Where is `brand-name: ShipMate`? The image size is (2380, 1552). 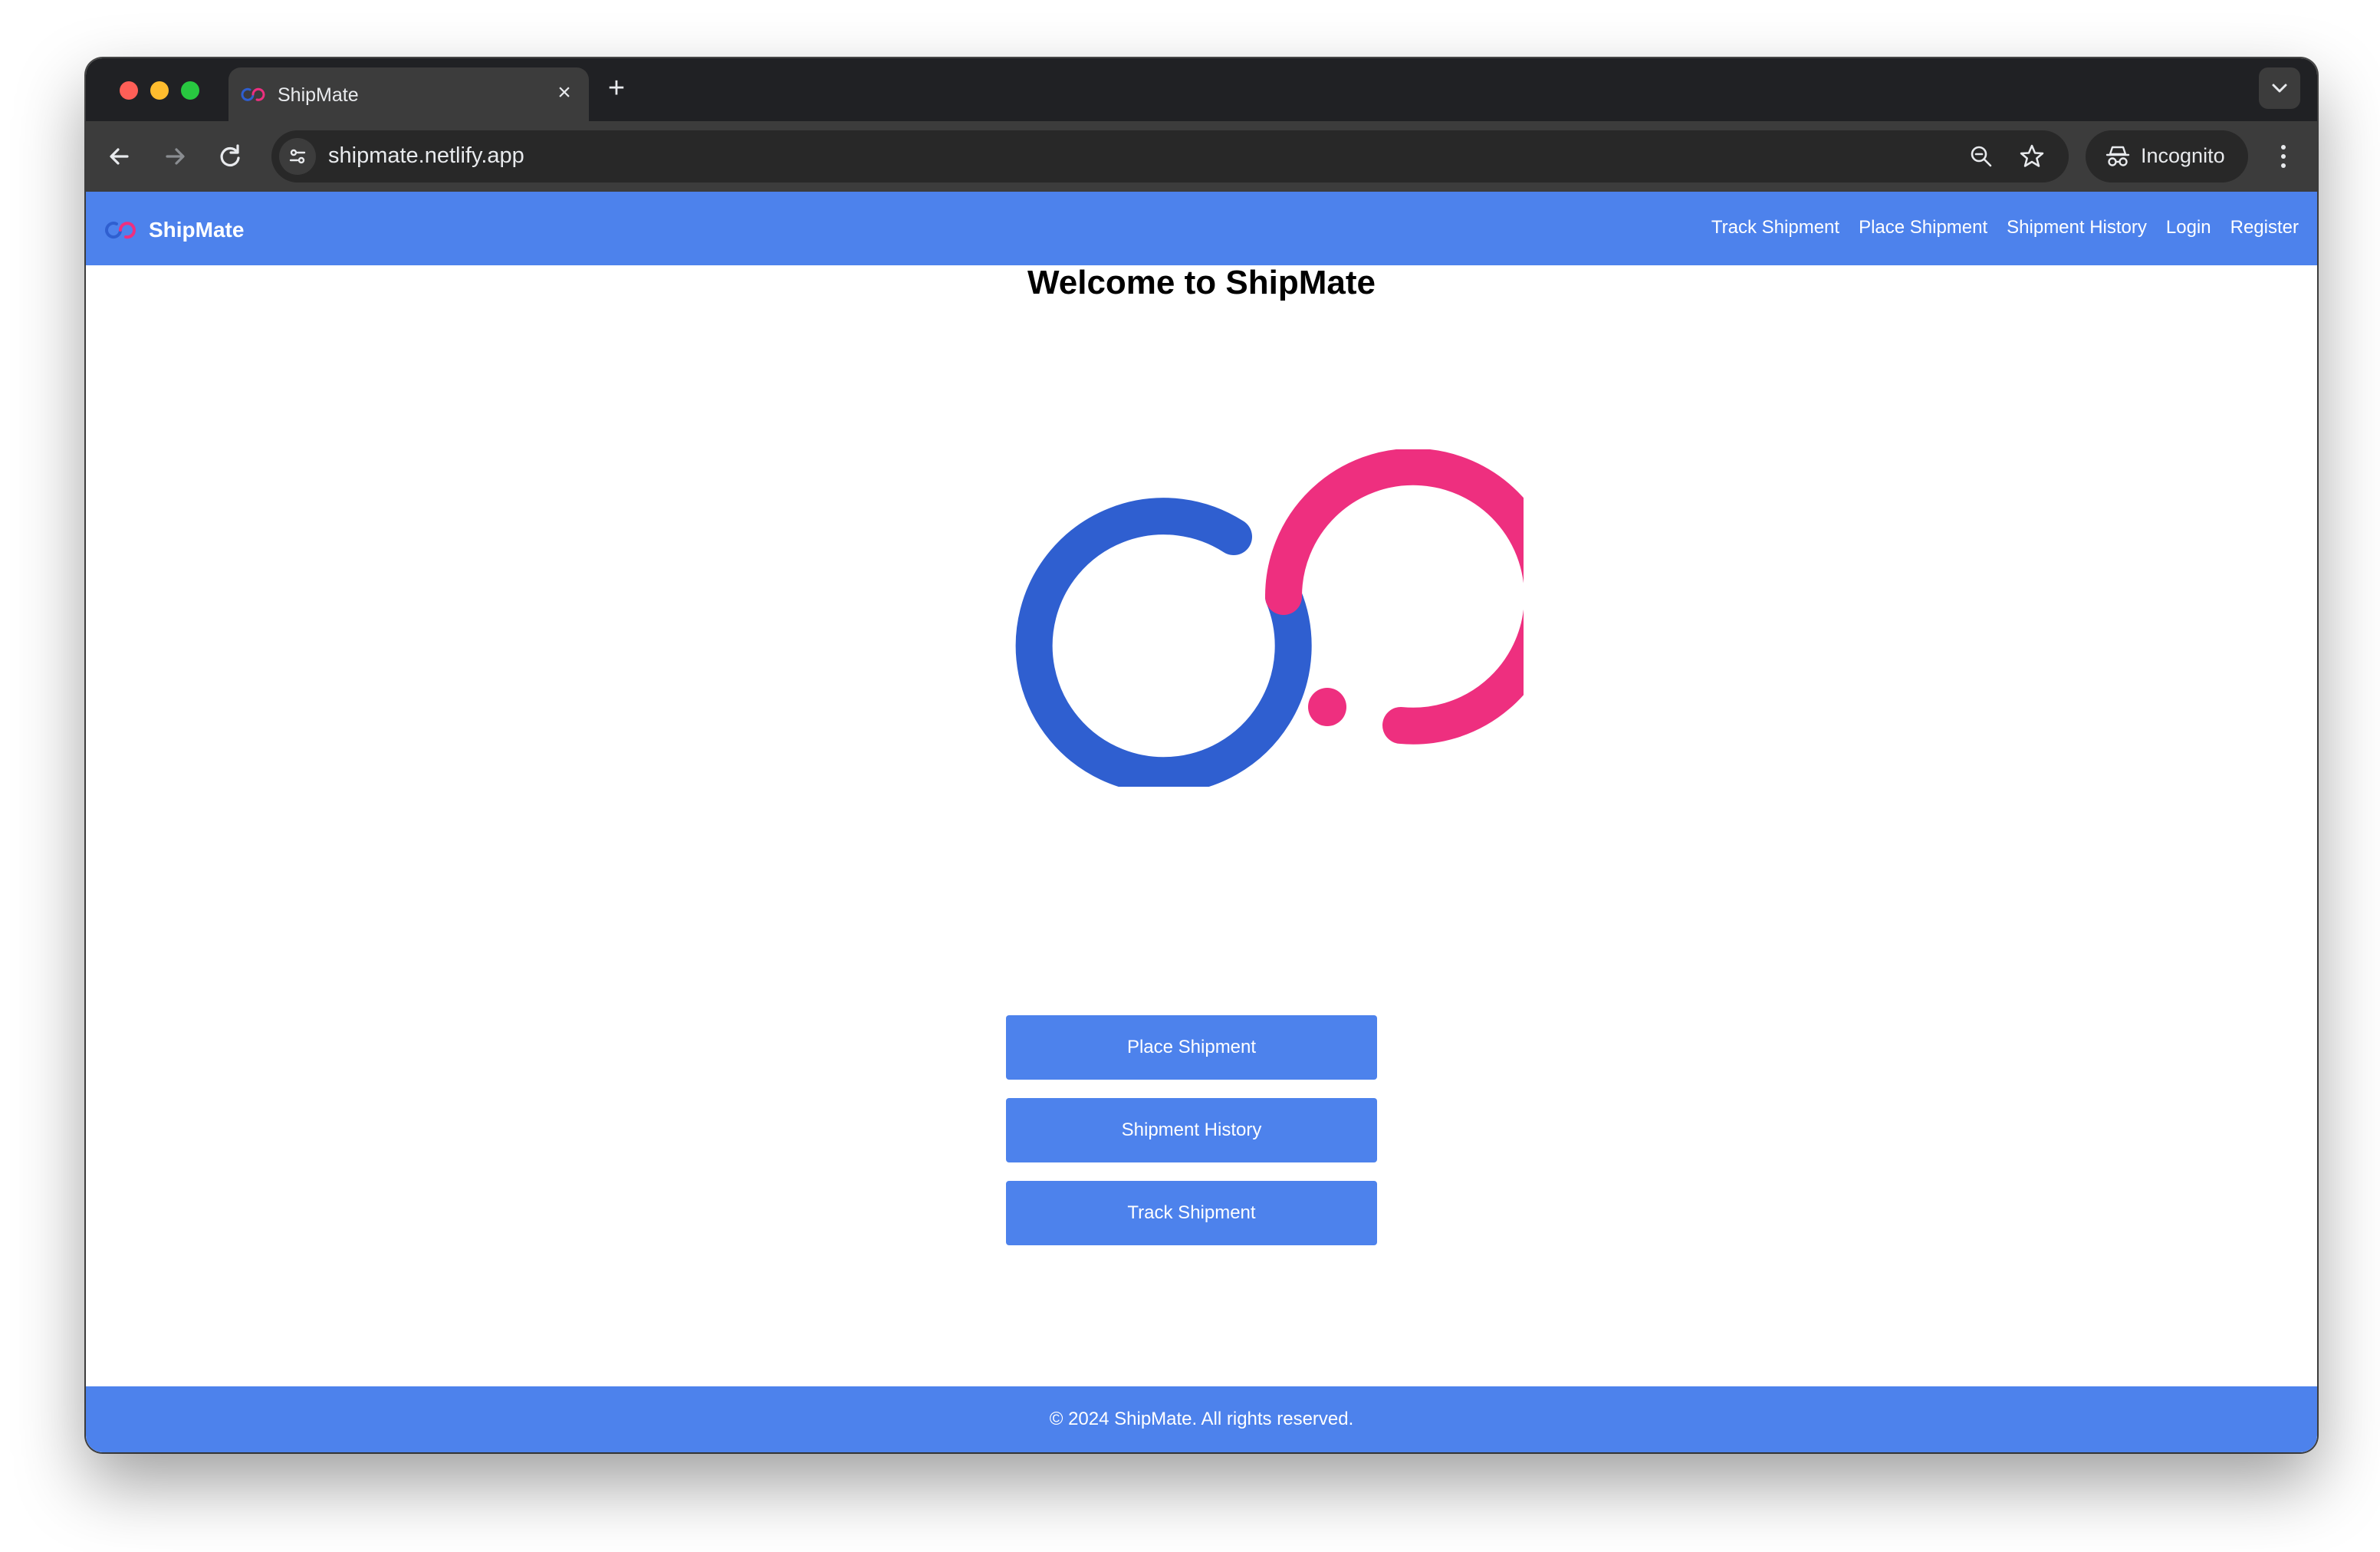 brand-name: ShipMate is located at coordinates (197, 230).